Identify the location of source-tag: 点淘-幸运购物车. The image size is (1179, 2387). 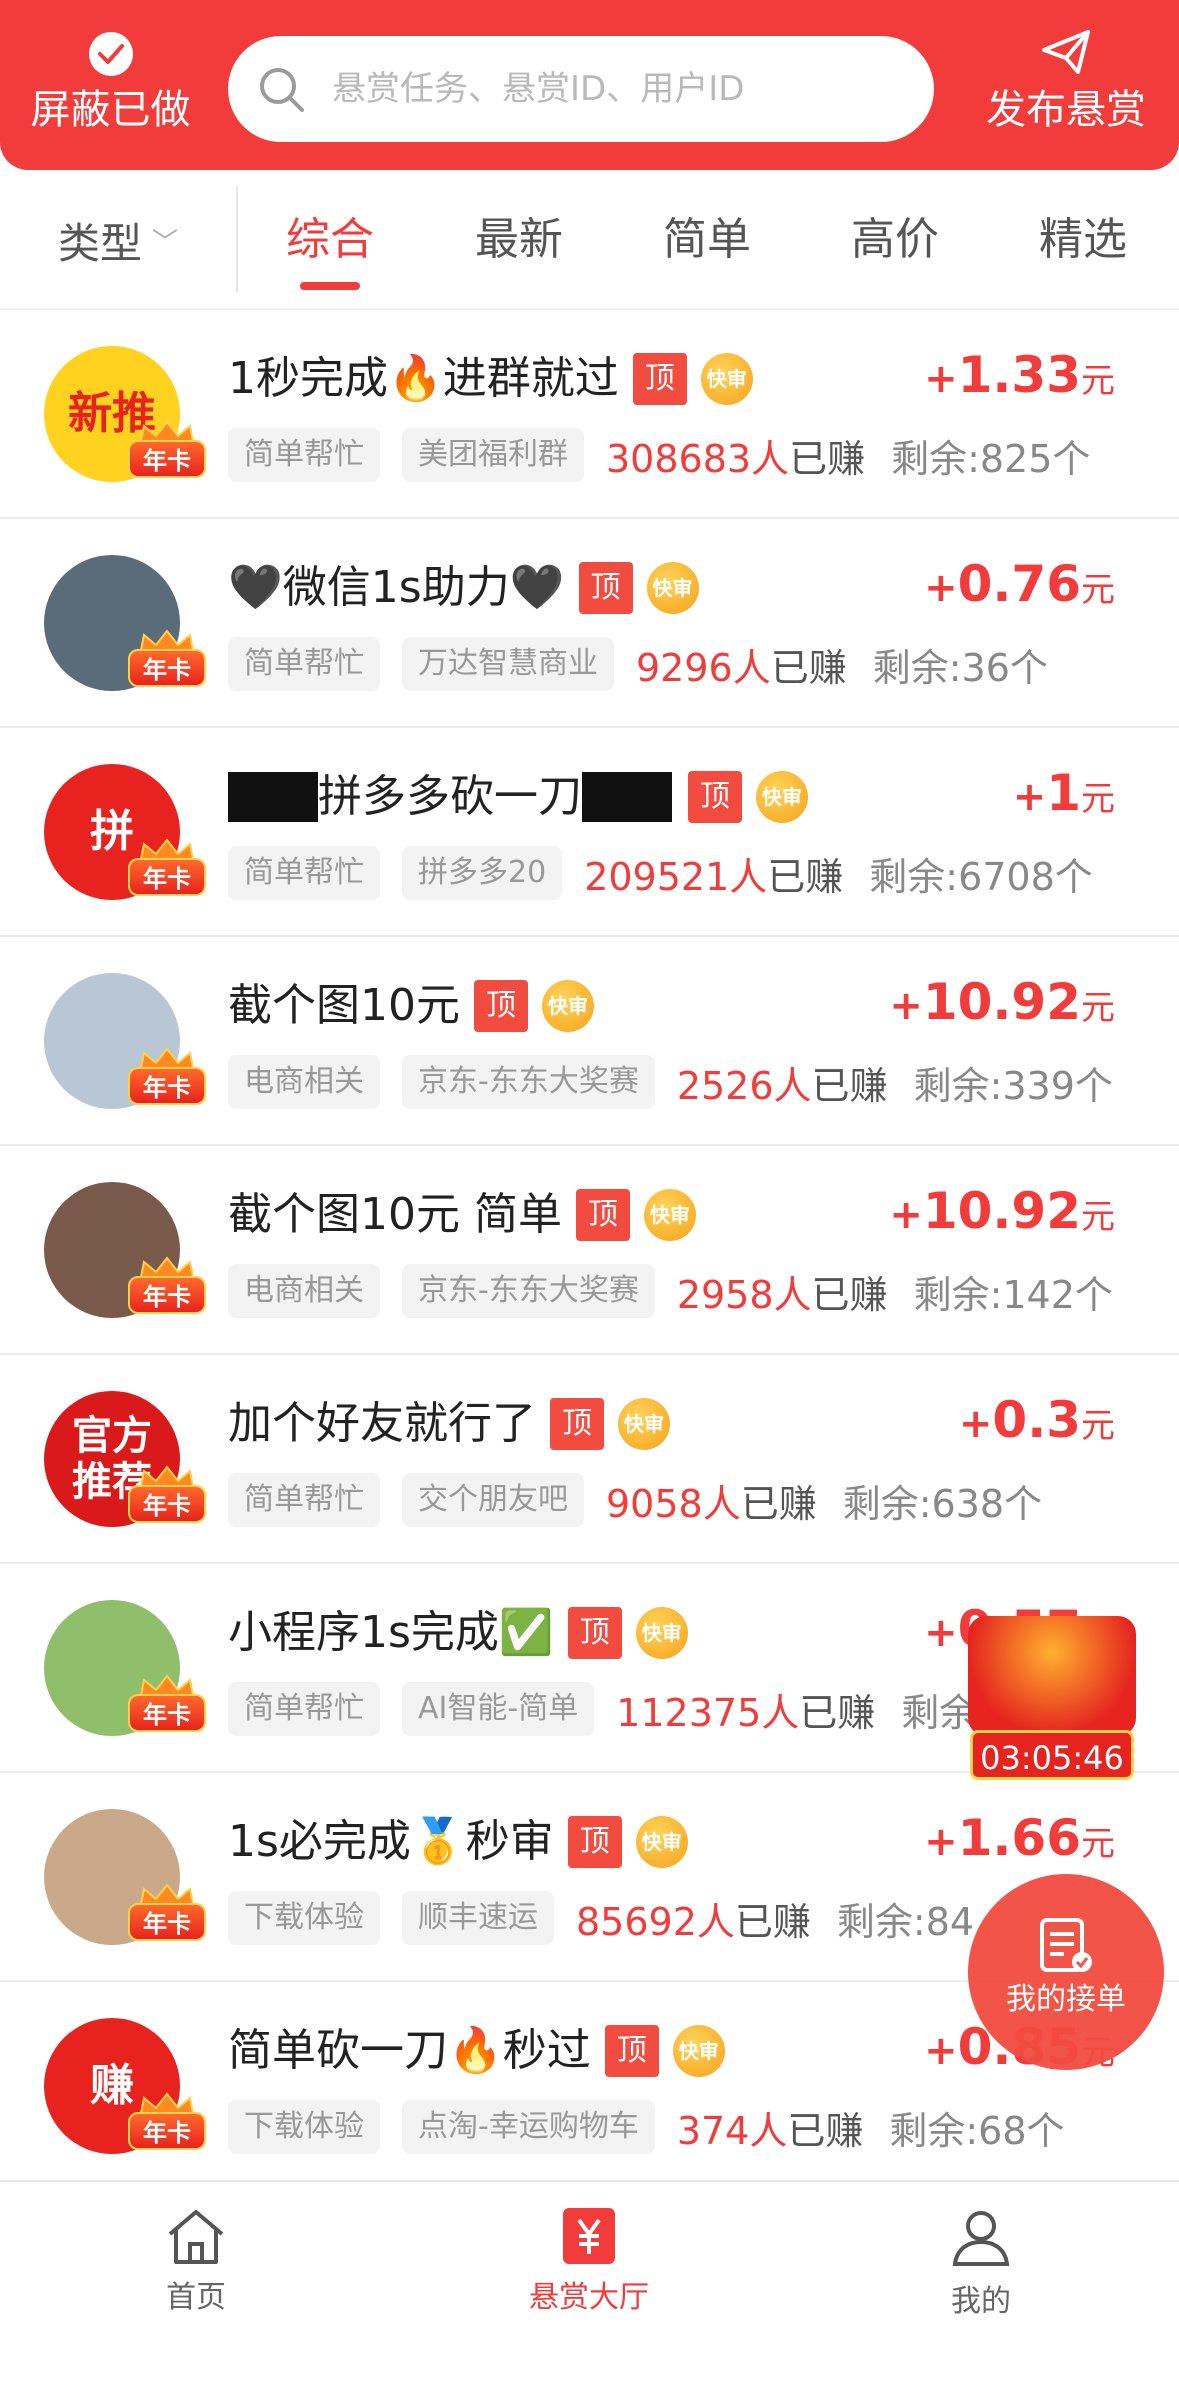
(528, 2127).